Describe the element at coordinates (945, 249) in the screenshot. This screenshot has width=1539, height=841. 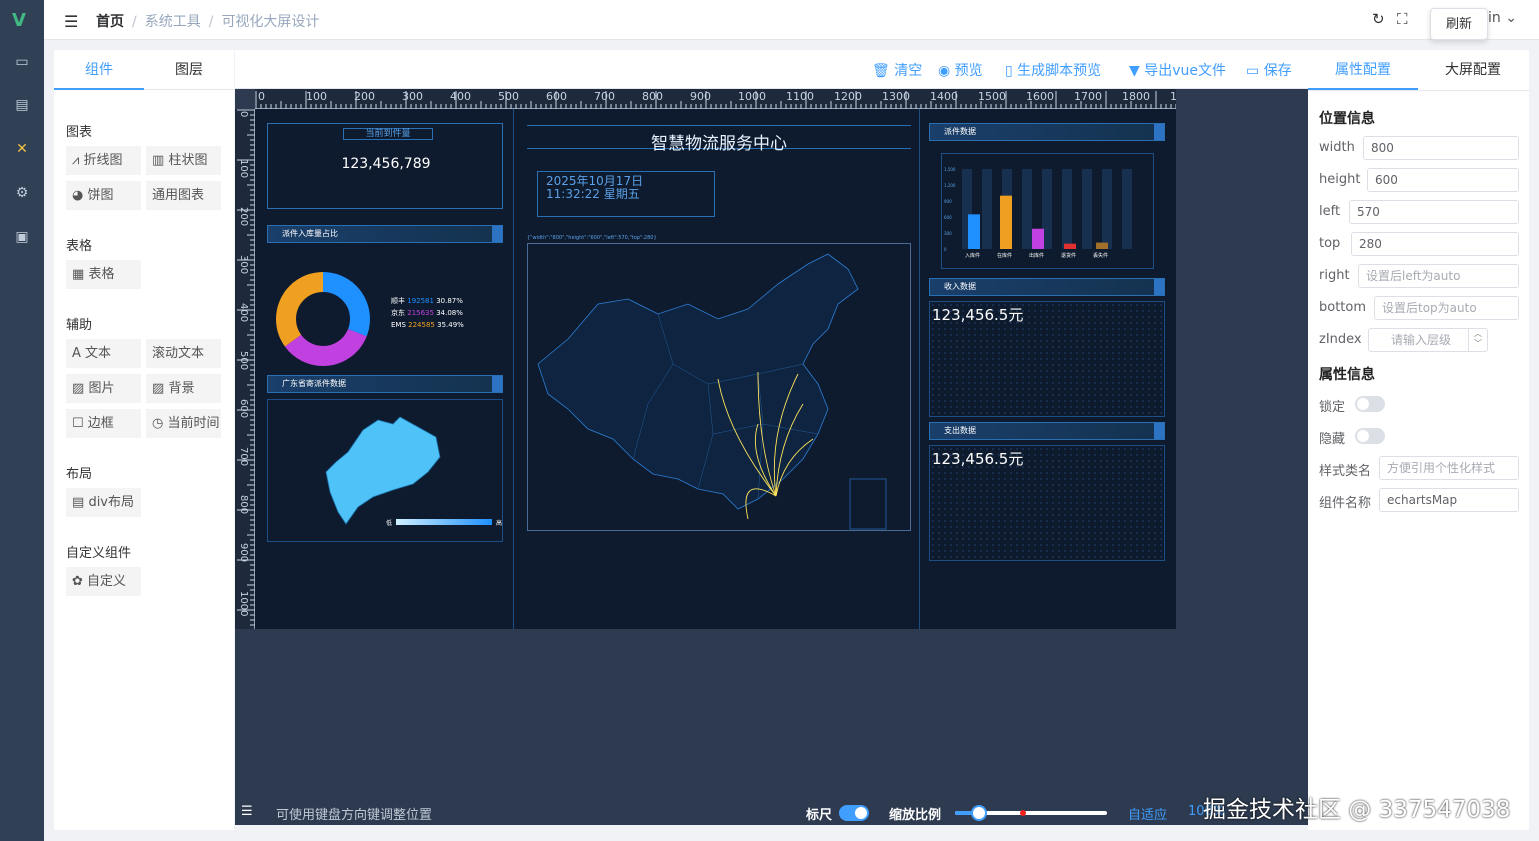
I see `bar-y-tick: 0` at that location.